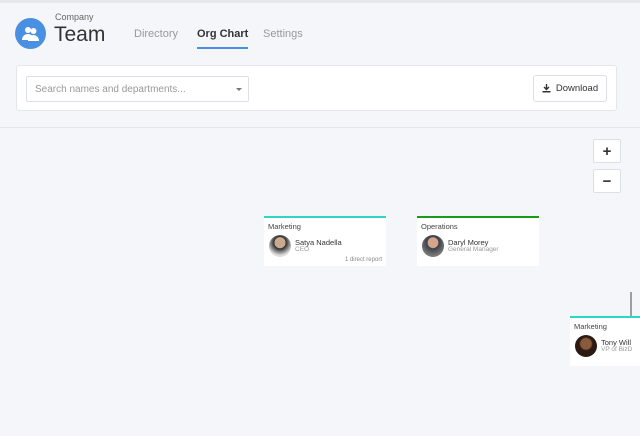 The height and width of the screenshot is (436, 640). I want to click on direct-reports-link: 1 direct report, so click(363, 260).